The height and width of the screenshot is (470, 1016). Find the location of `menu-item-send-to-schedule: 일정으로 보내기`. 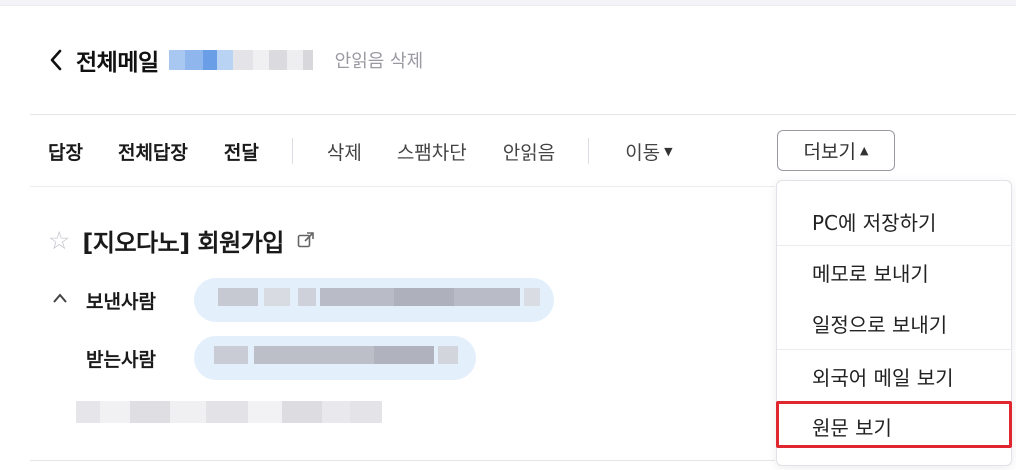

menu-item-send-to-schedule: 일정으로 보내기 is located at coordinates (894, 323).